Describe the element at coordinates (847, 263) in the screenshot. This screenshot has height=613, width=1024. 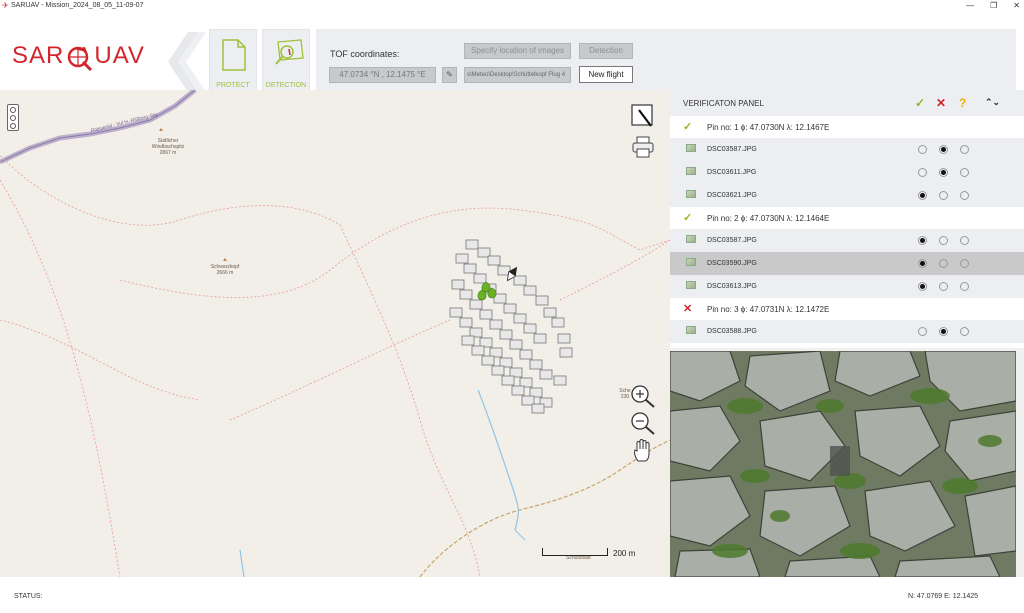
I see `image-row: DSC03590.JPG` at that location.